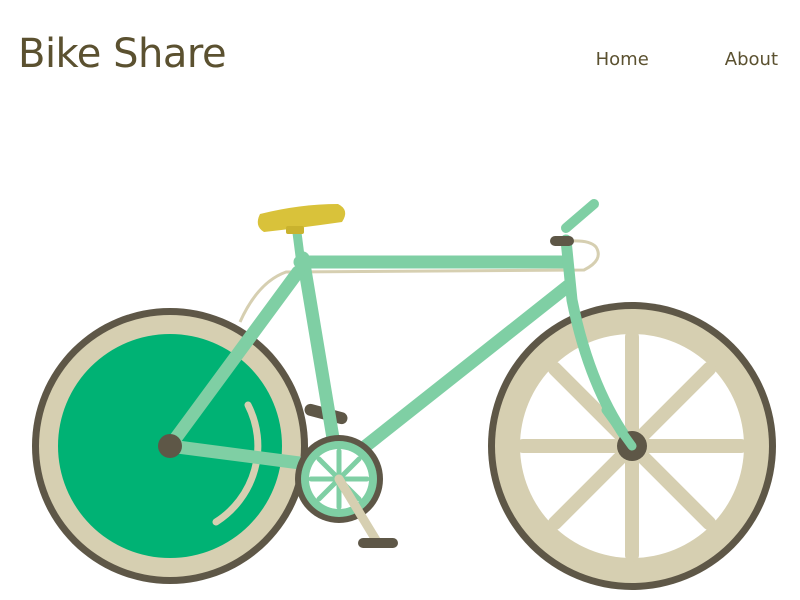  What do you see at coordinates (751, 60) in the screenshot?
I see `nav-link-about: About` at bounding box center [751, 60].